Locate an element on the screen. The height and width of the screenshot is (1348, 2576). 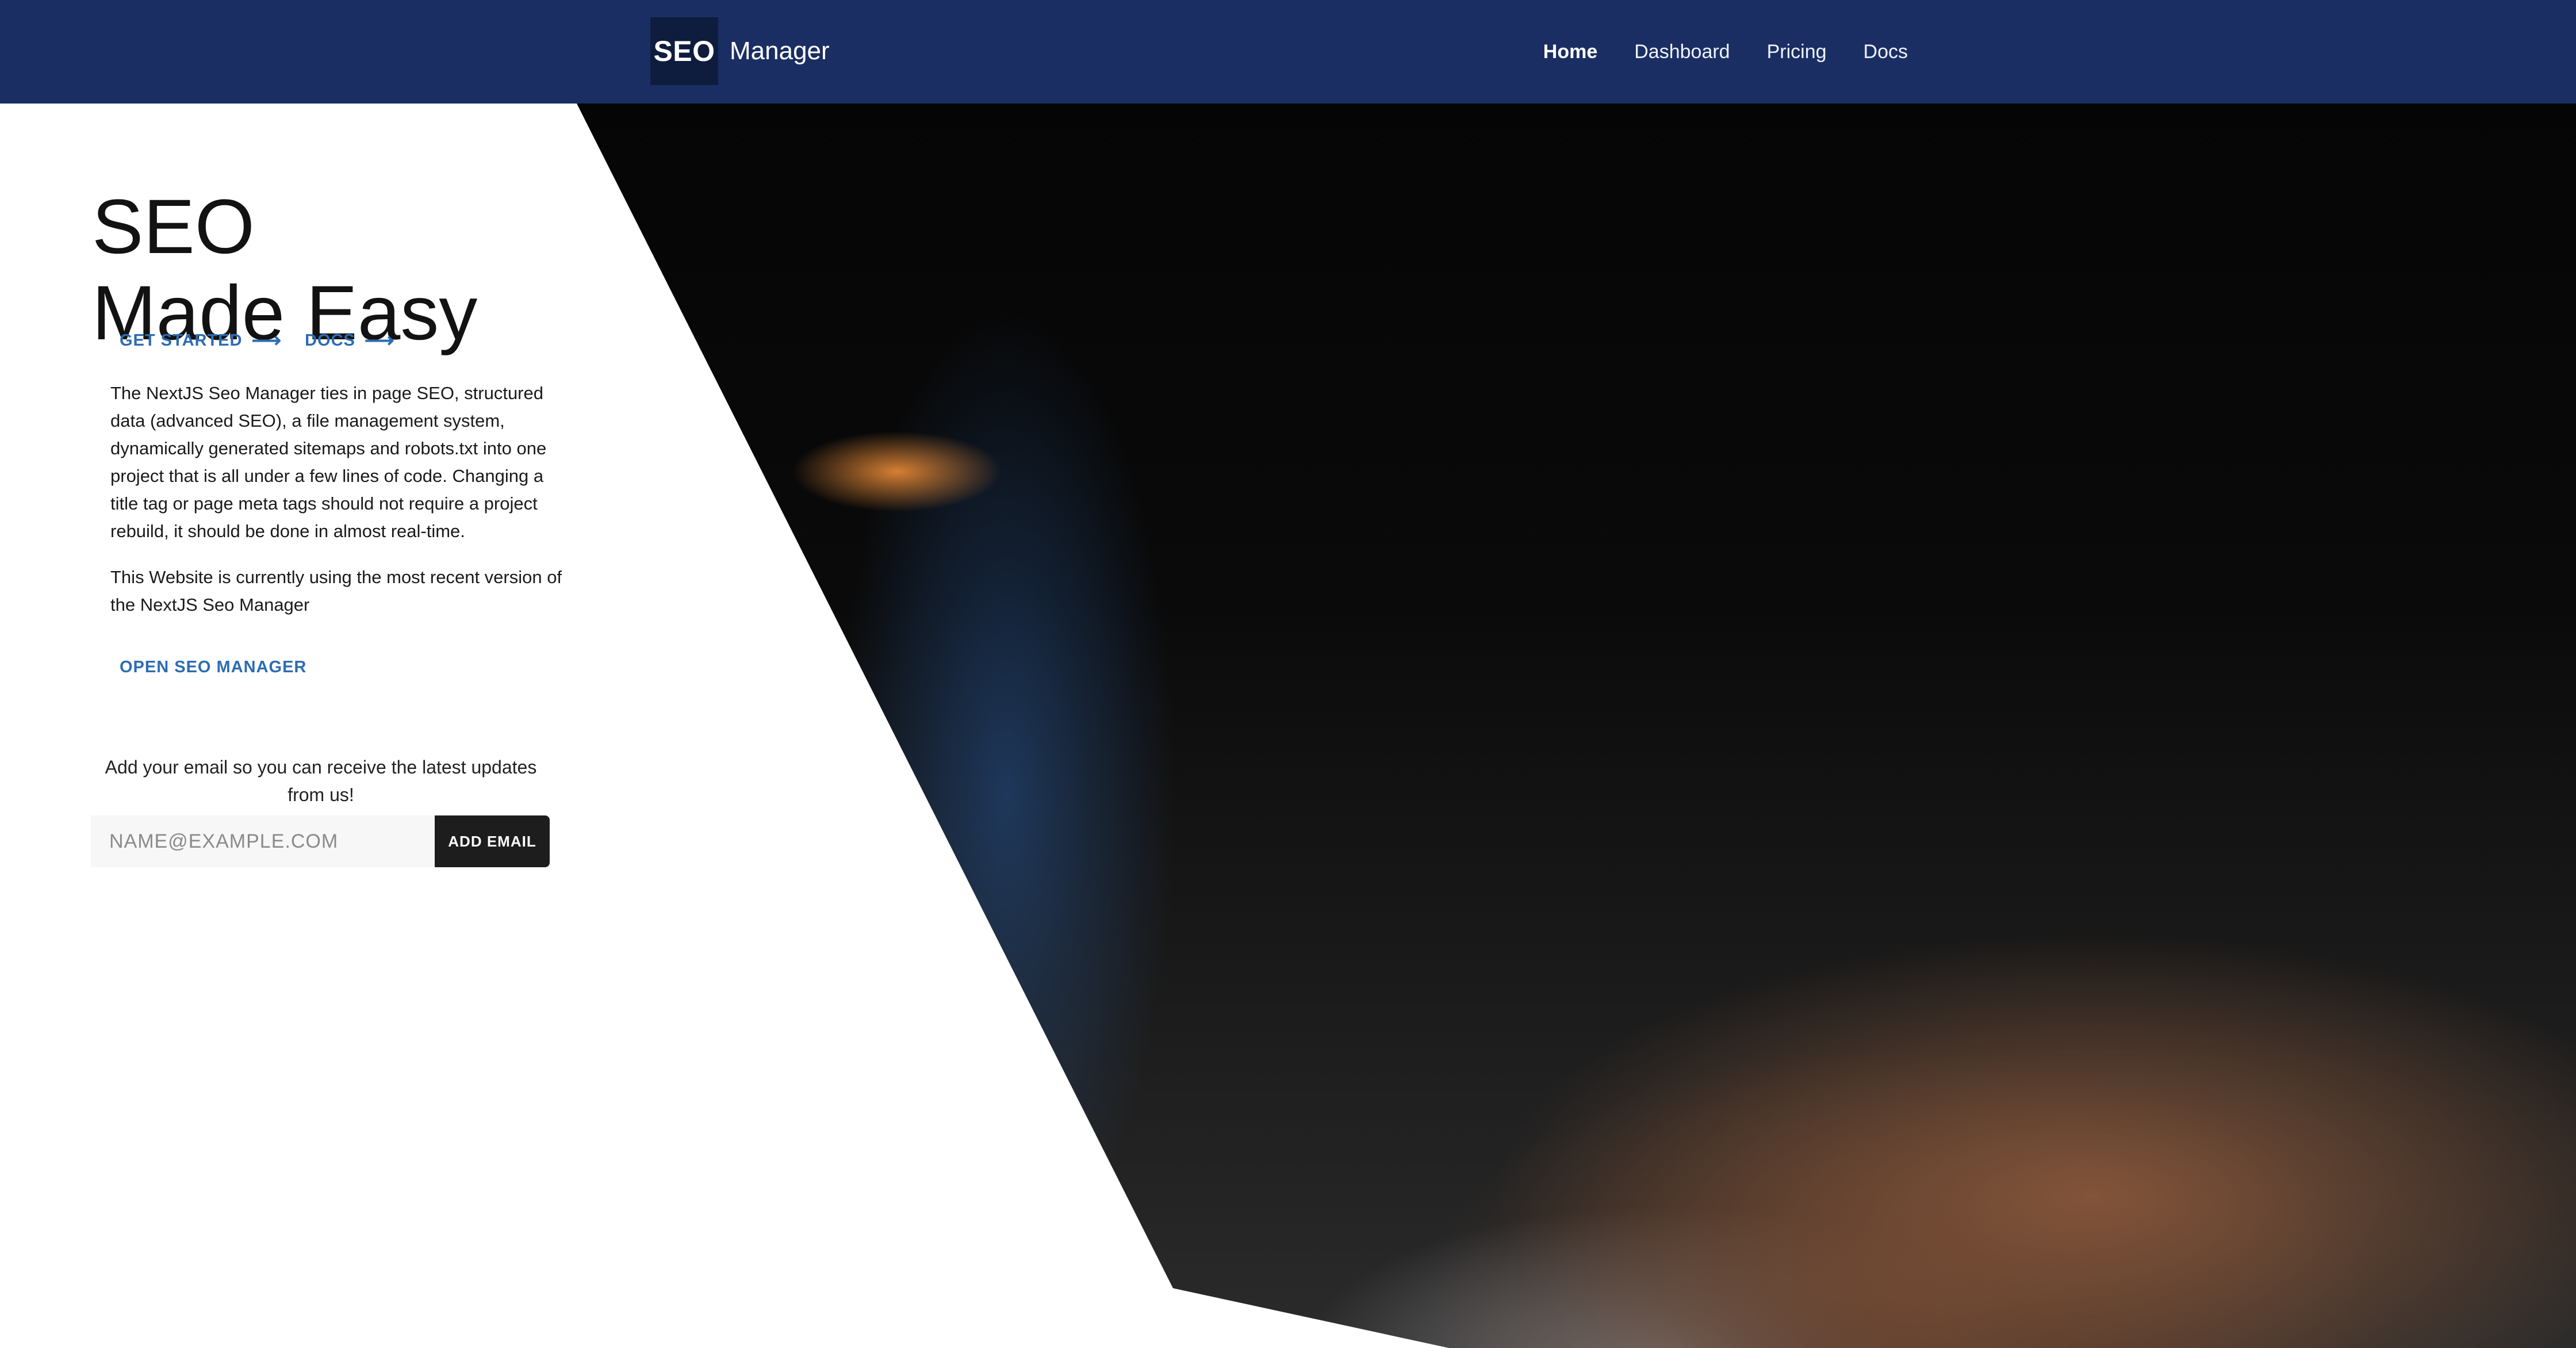
email-signup-form: ADD EMAIL is located at coordinates (320, 841).